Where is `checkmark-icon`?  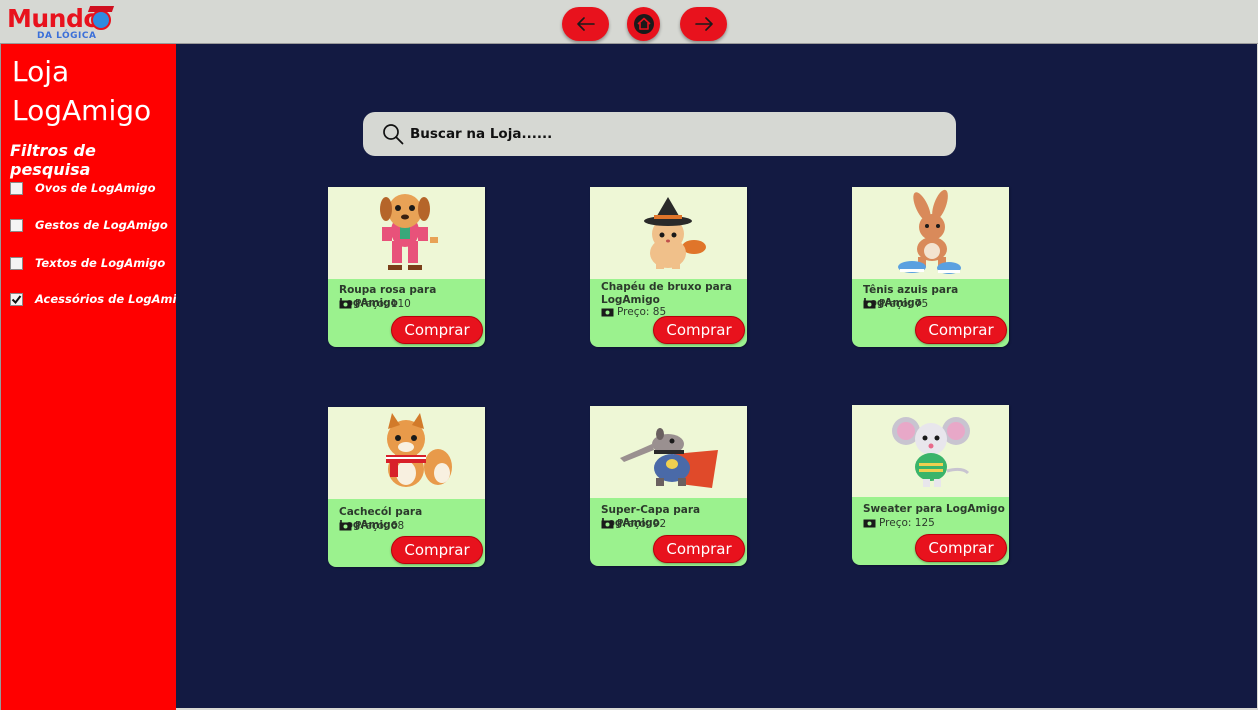 checkmark-icon is located at coordinates (16, 299).